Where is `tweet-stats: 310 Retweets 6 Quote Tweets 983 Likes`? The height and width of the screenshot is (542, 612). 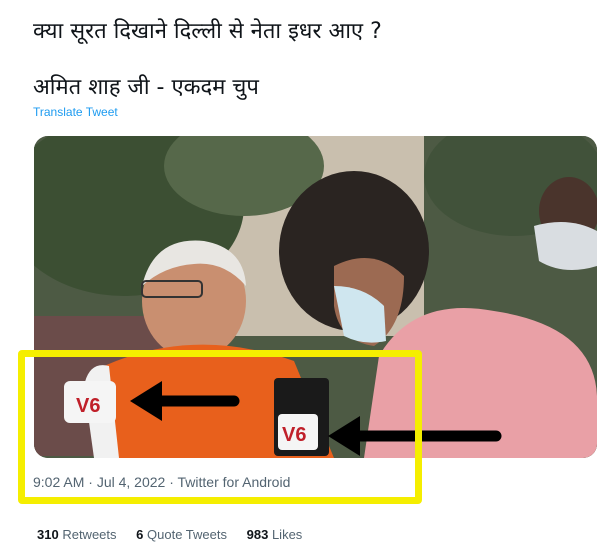
tweet-stats: 310 Retweets 6 Quote Tweets 983 Likes is located at coordinates (177, 534).